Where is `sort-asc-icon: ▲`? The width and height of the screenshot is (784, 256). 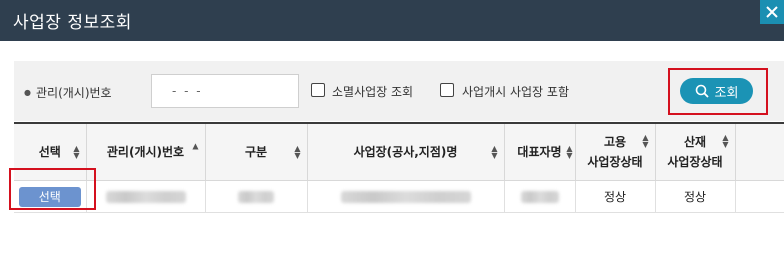 sort-asc-icon: ▲ is located at coordinates (195, 146).